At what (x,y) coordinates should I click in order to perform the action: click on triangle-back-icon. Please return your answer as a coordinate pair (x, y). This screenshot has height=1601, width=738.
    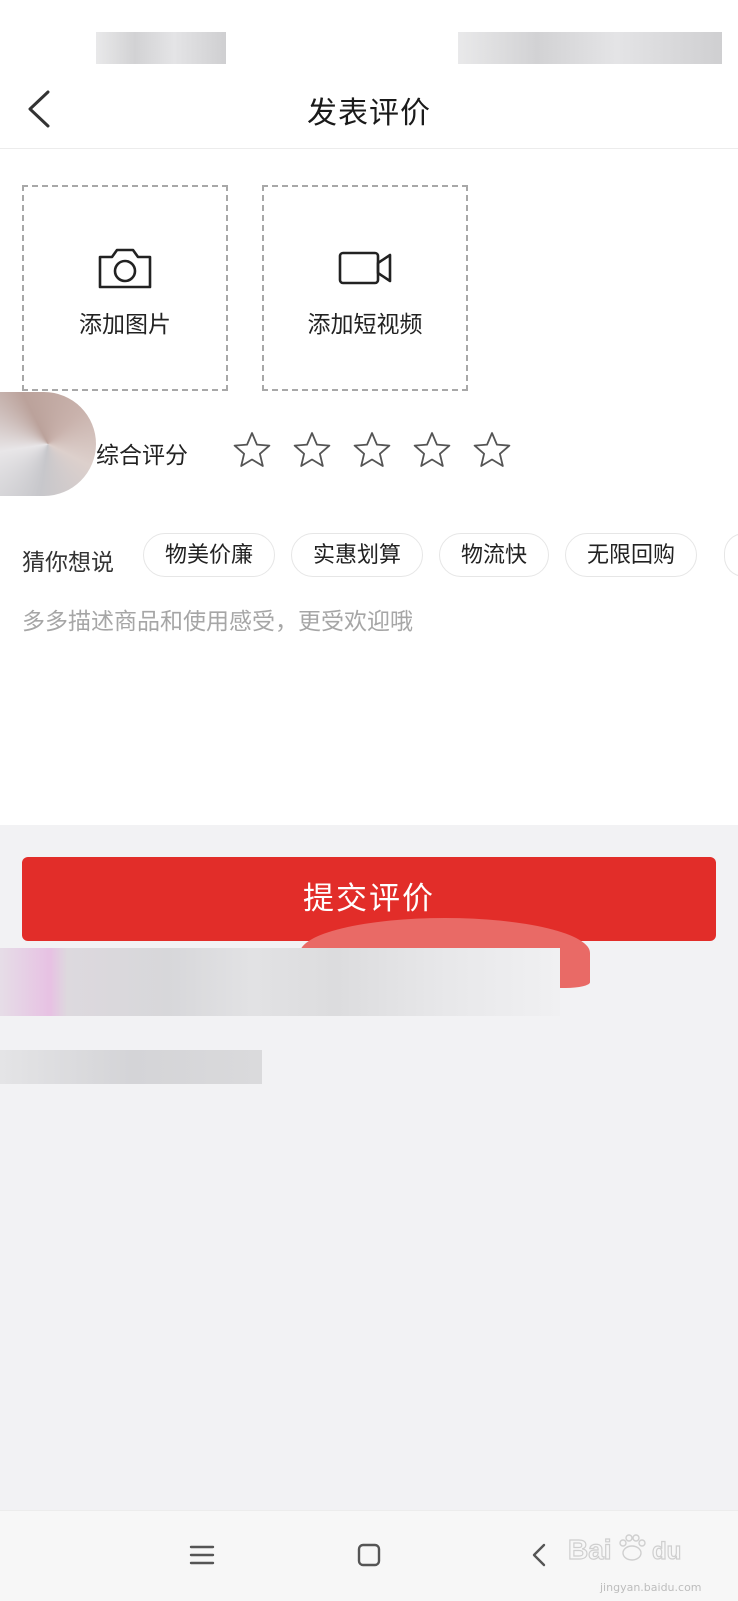
    Looking at the image, I should click on (539, 1555).